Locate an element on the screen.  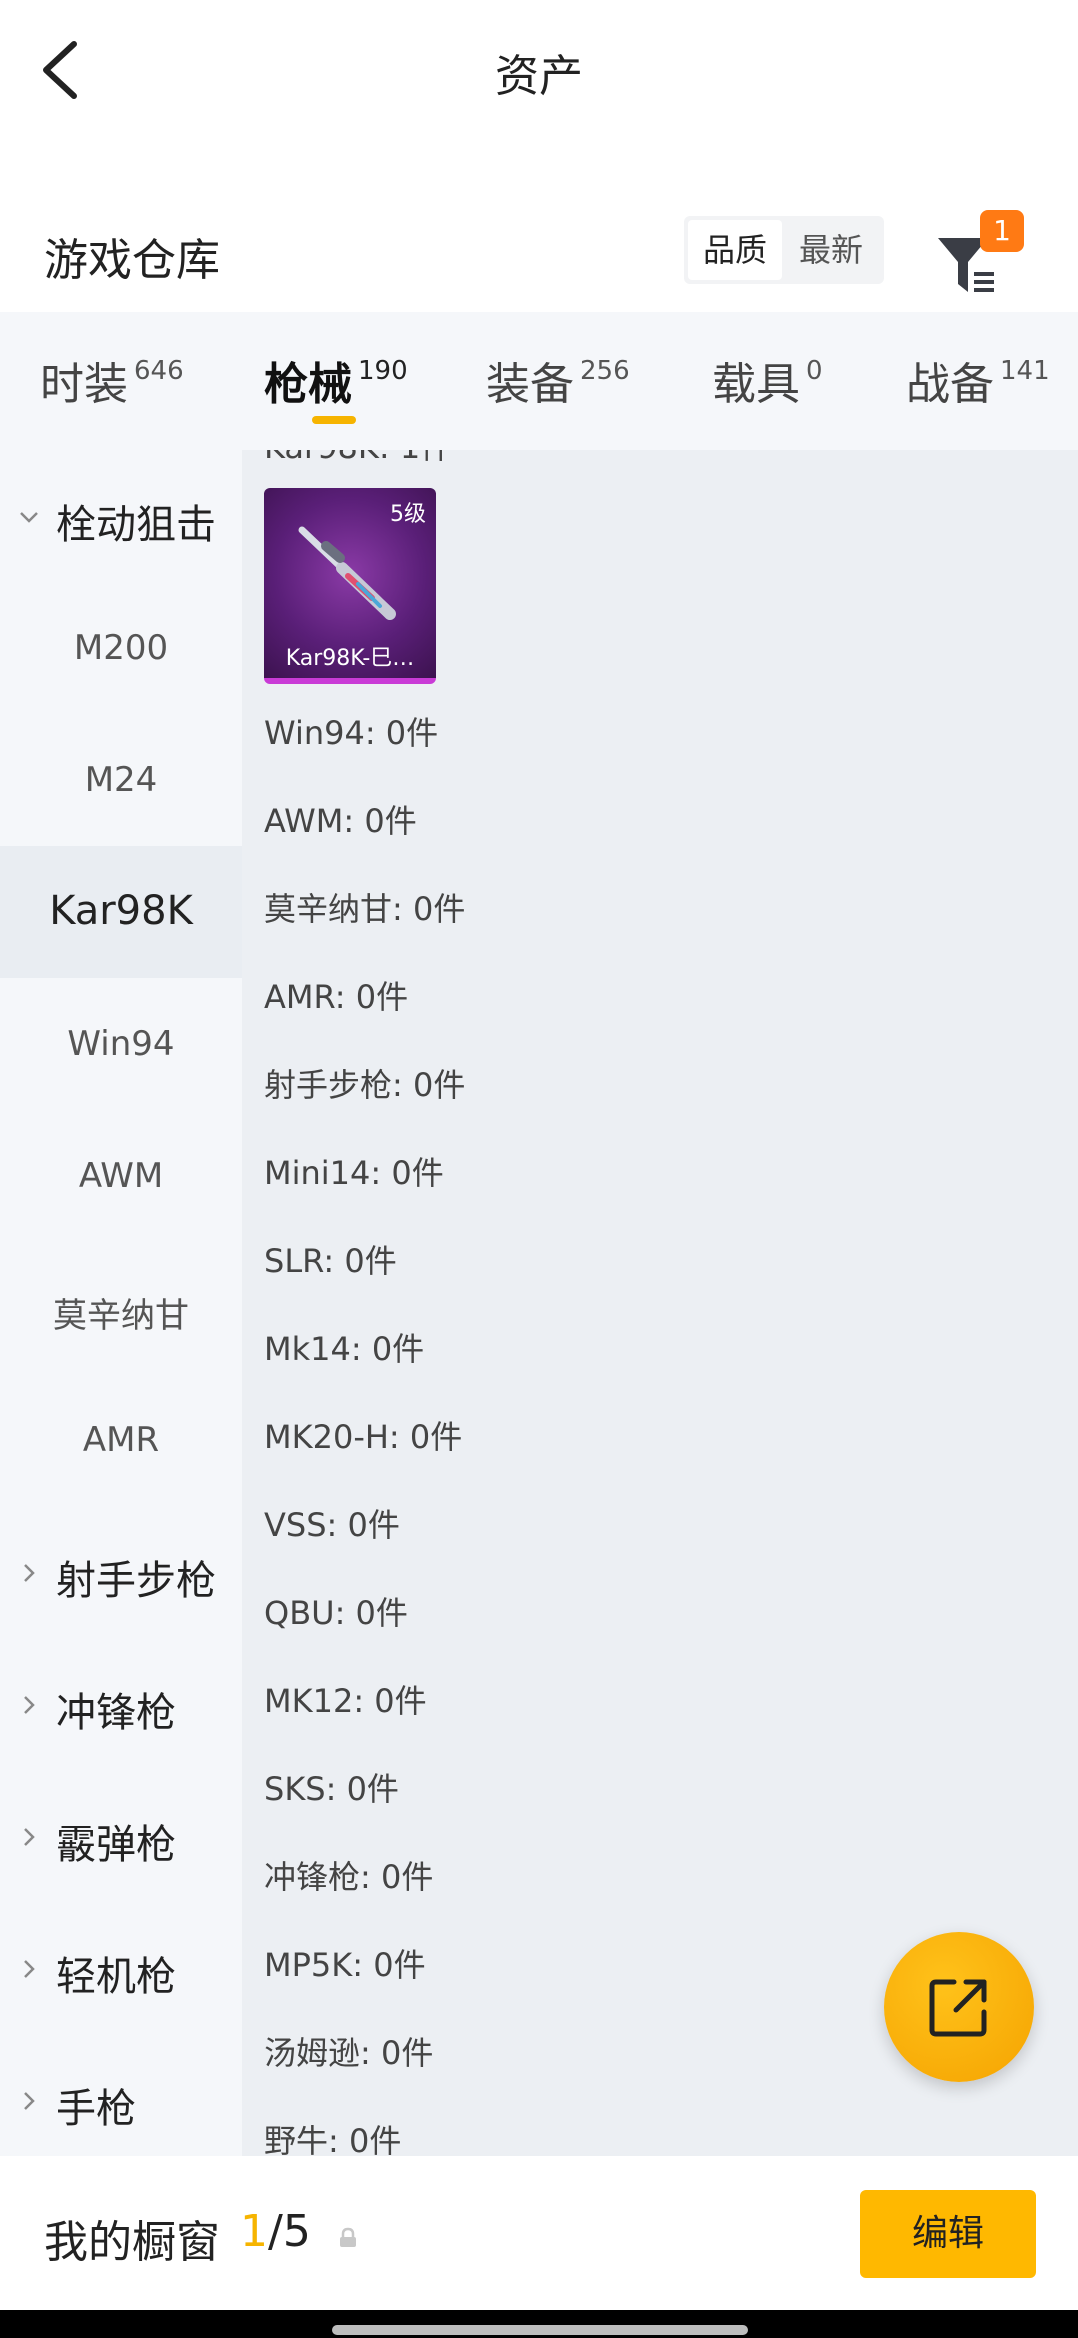
showcase-label: 我的橱窗 is located at coordinates (132, 2242).